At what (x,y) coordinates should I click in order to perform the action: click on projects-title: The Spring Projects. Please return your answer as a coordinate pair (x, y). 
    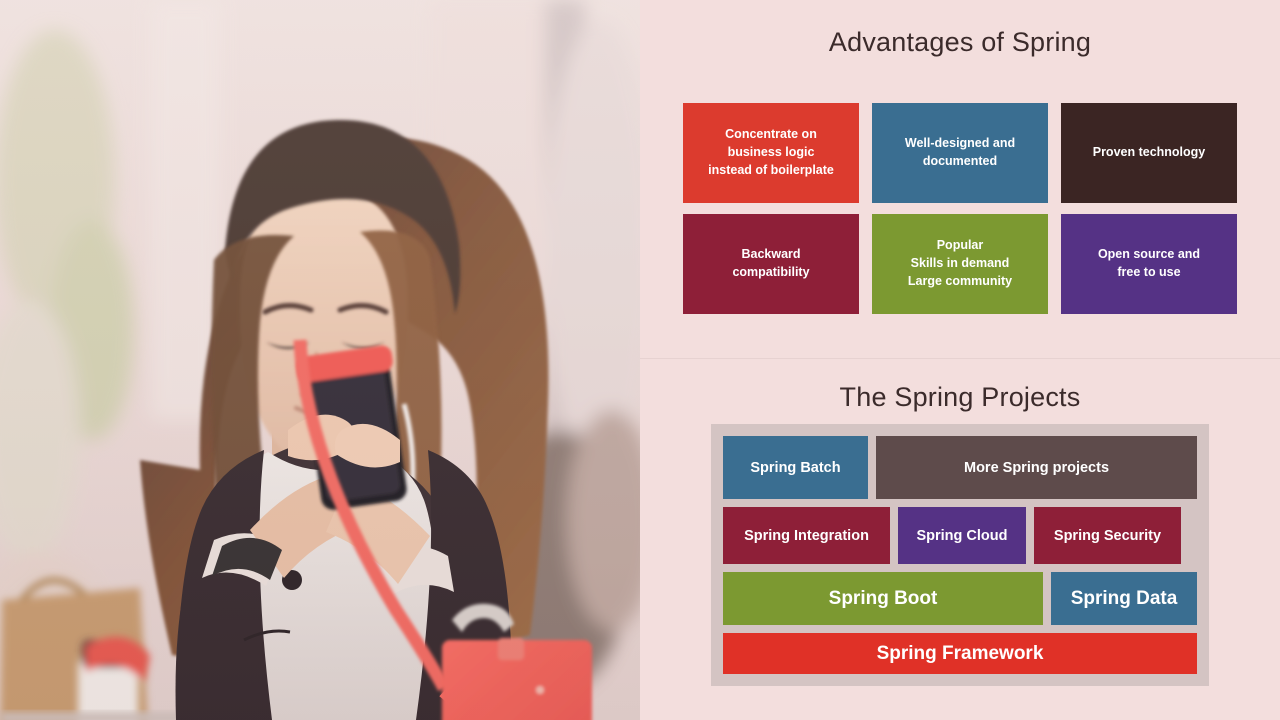
    Looking at the image, I should click on (960, 397).